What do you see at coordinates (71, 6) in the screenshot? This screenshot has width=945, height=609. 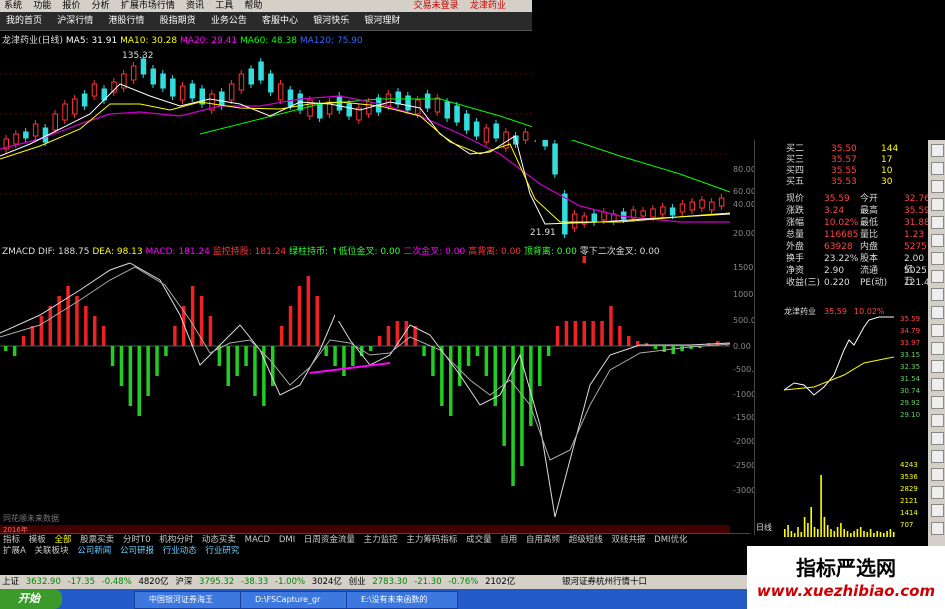 I see `menu-quote: 报价` at bounding box center [71, 6].